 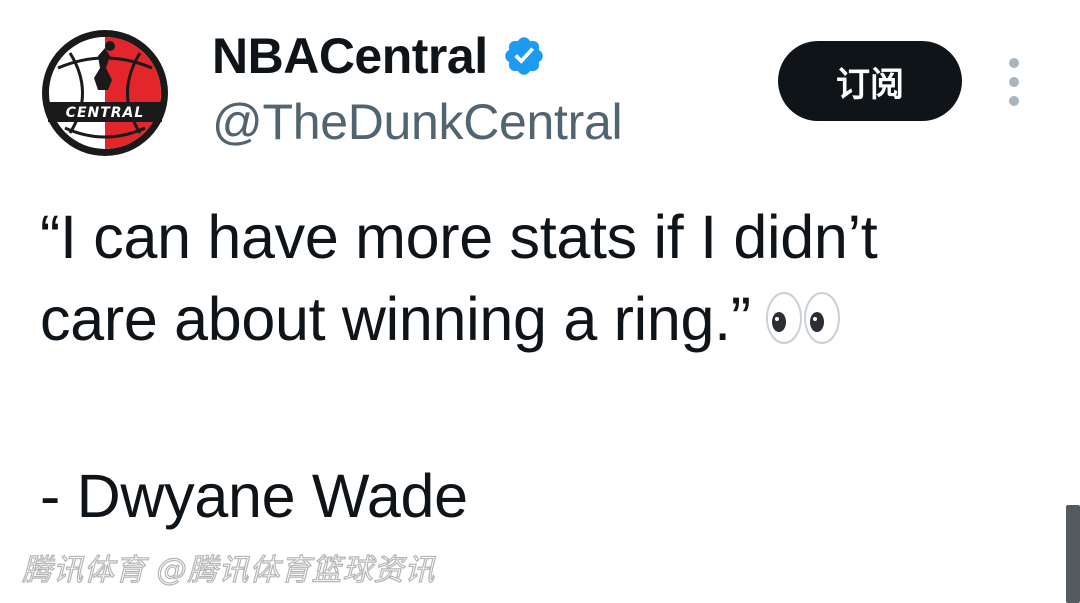 I want to click on subscribe-button: 订阅, so click(x=870, y=81).